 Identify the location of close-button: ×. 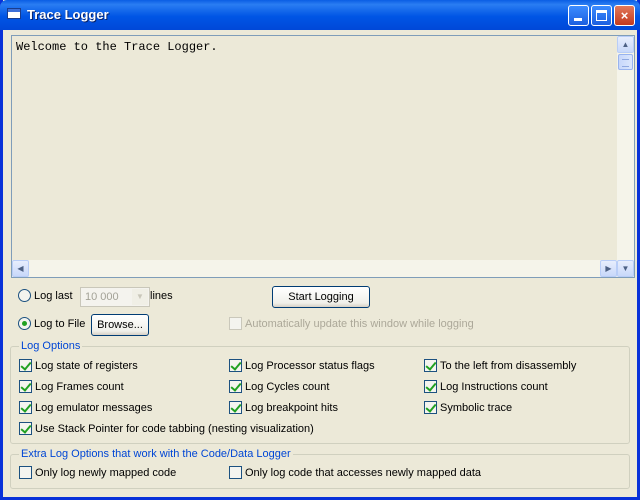
(624, 15).